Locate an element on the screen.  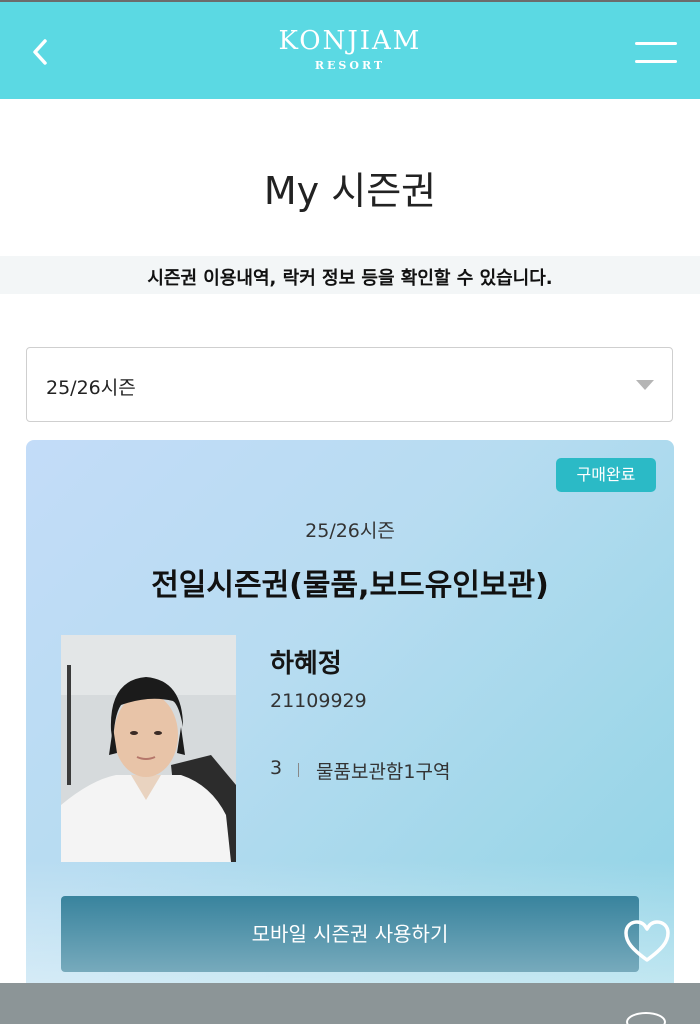
member-photo-image is located at coordinates (148, 748).